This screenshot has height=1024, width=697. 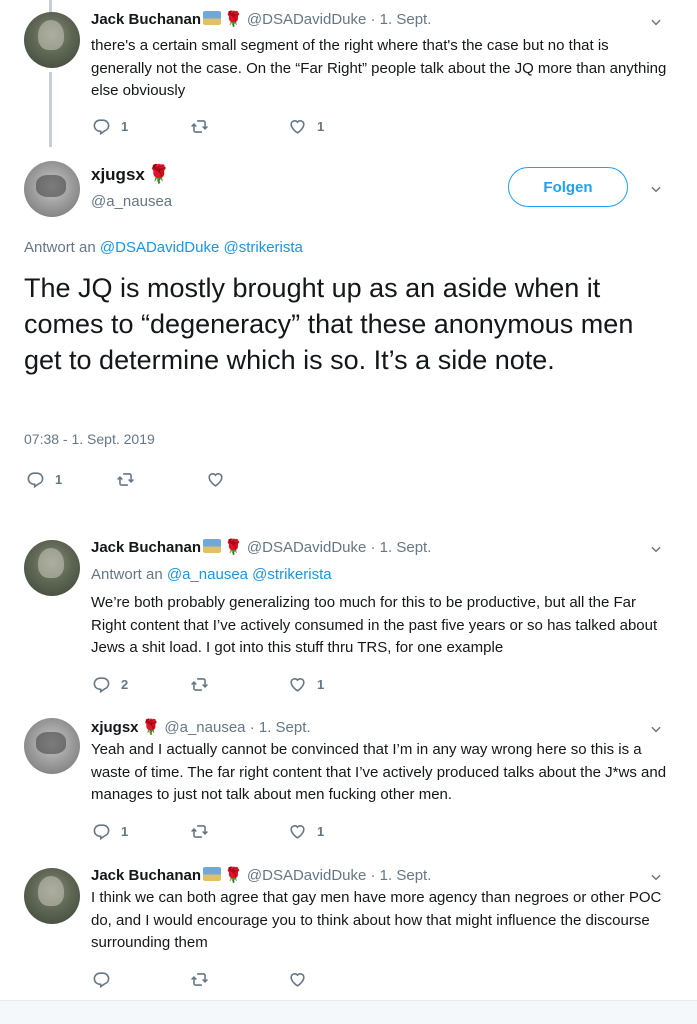 I want to click on tweet-actions: 2 1, so click(x=239, y=684).